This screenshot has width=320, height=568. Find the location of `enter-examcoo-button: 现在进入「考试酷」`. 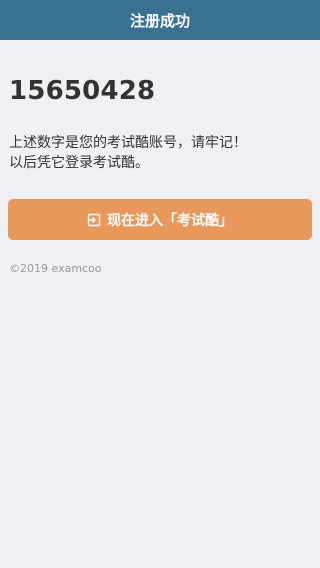

enter-examcoo-button: 现在进入「考试酷」 is located at coordinates (160, 219).